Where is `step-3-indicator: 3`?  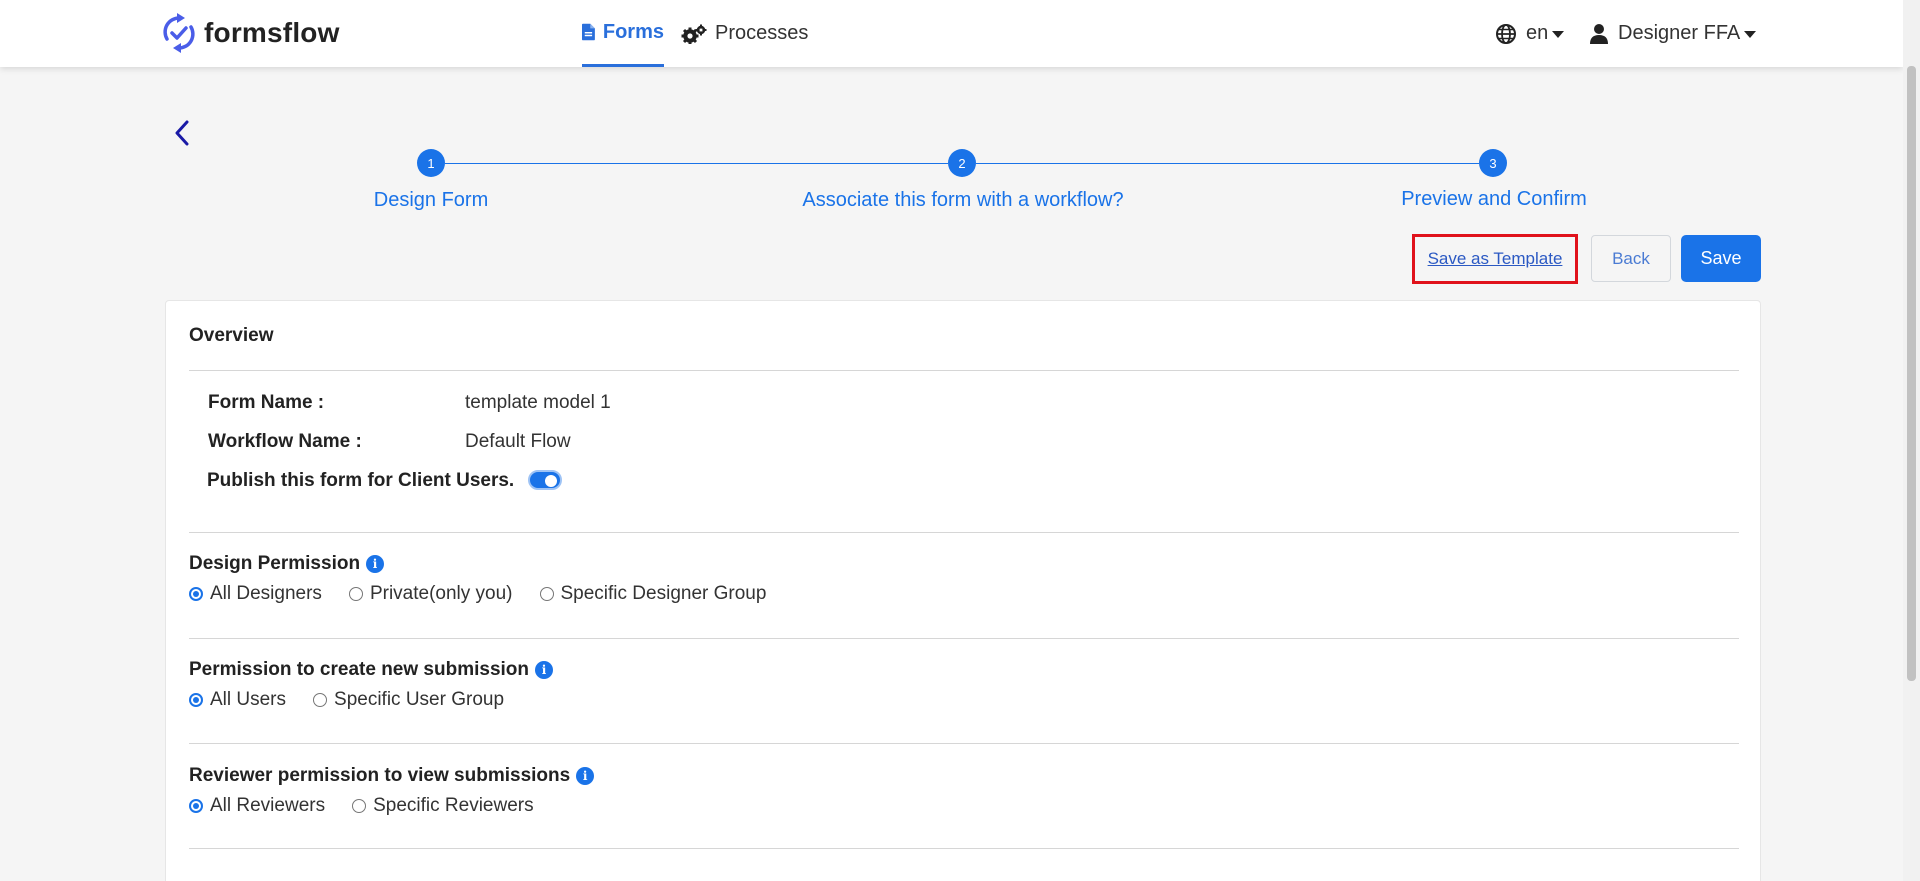
step-3-indicator: 3 is located at coordinates (1493, 163).